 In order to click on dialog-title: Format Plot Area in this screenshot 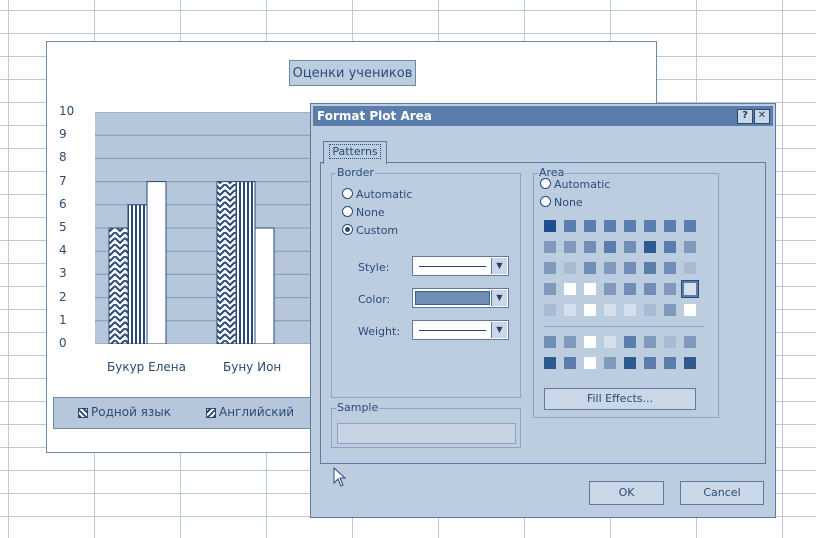, I will do `click(374, 116)`.